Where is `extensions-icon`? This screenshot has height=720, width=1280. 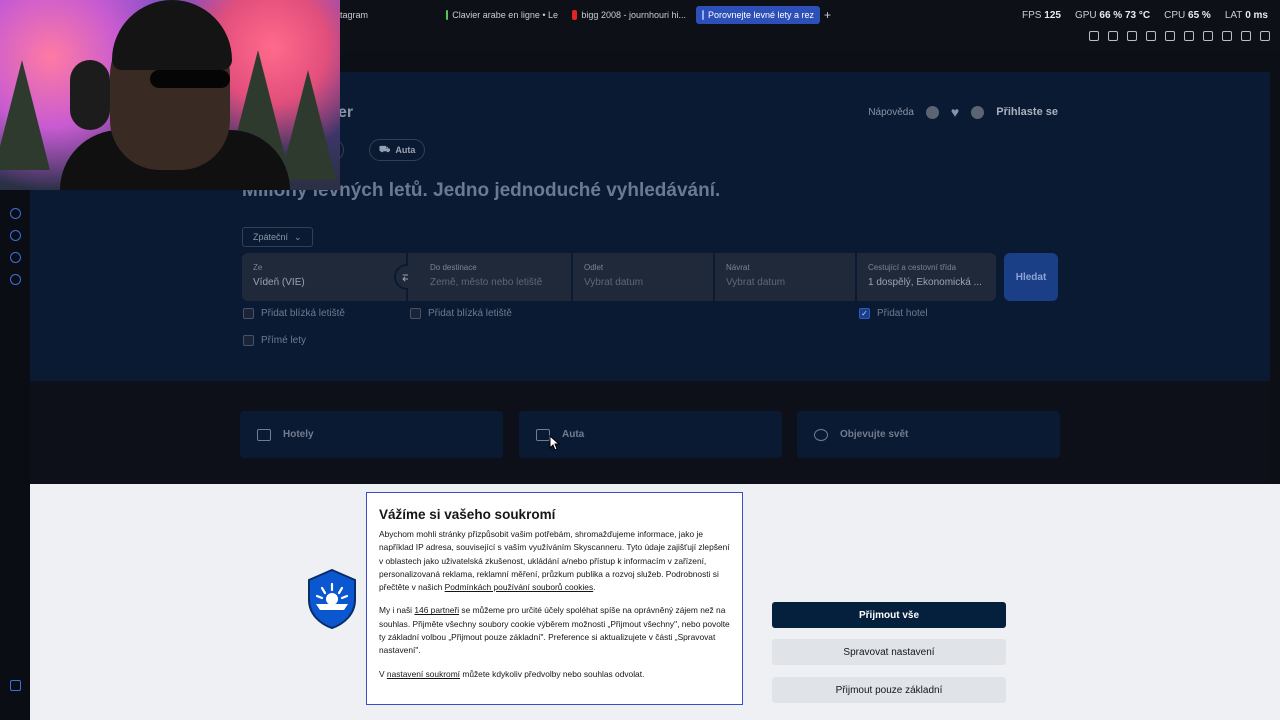
extensions-icon is located at coordinates (15, 257).